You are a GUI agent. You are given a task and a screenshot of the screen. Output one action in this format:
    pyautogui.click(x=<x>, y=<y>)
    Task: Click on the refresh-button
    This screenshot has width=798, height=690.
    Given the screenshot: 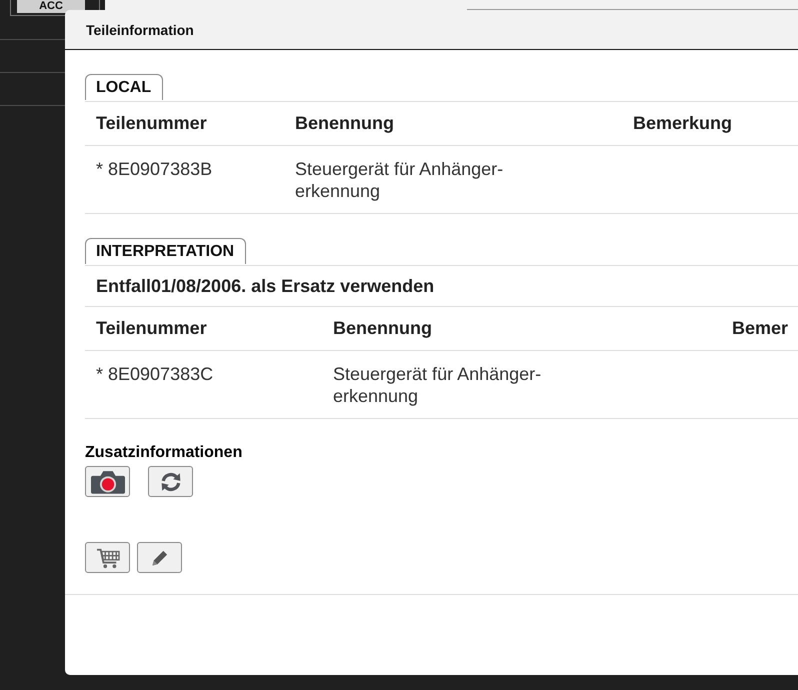 What is the action you would take?
    pyautogui.click(x=170, y=481)
    